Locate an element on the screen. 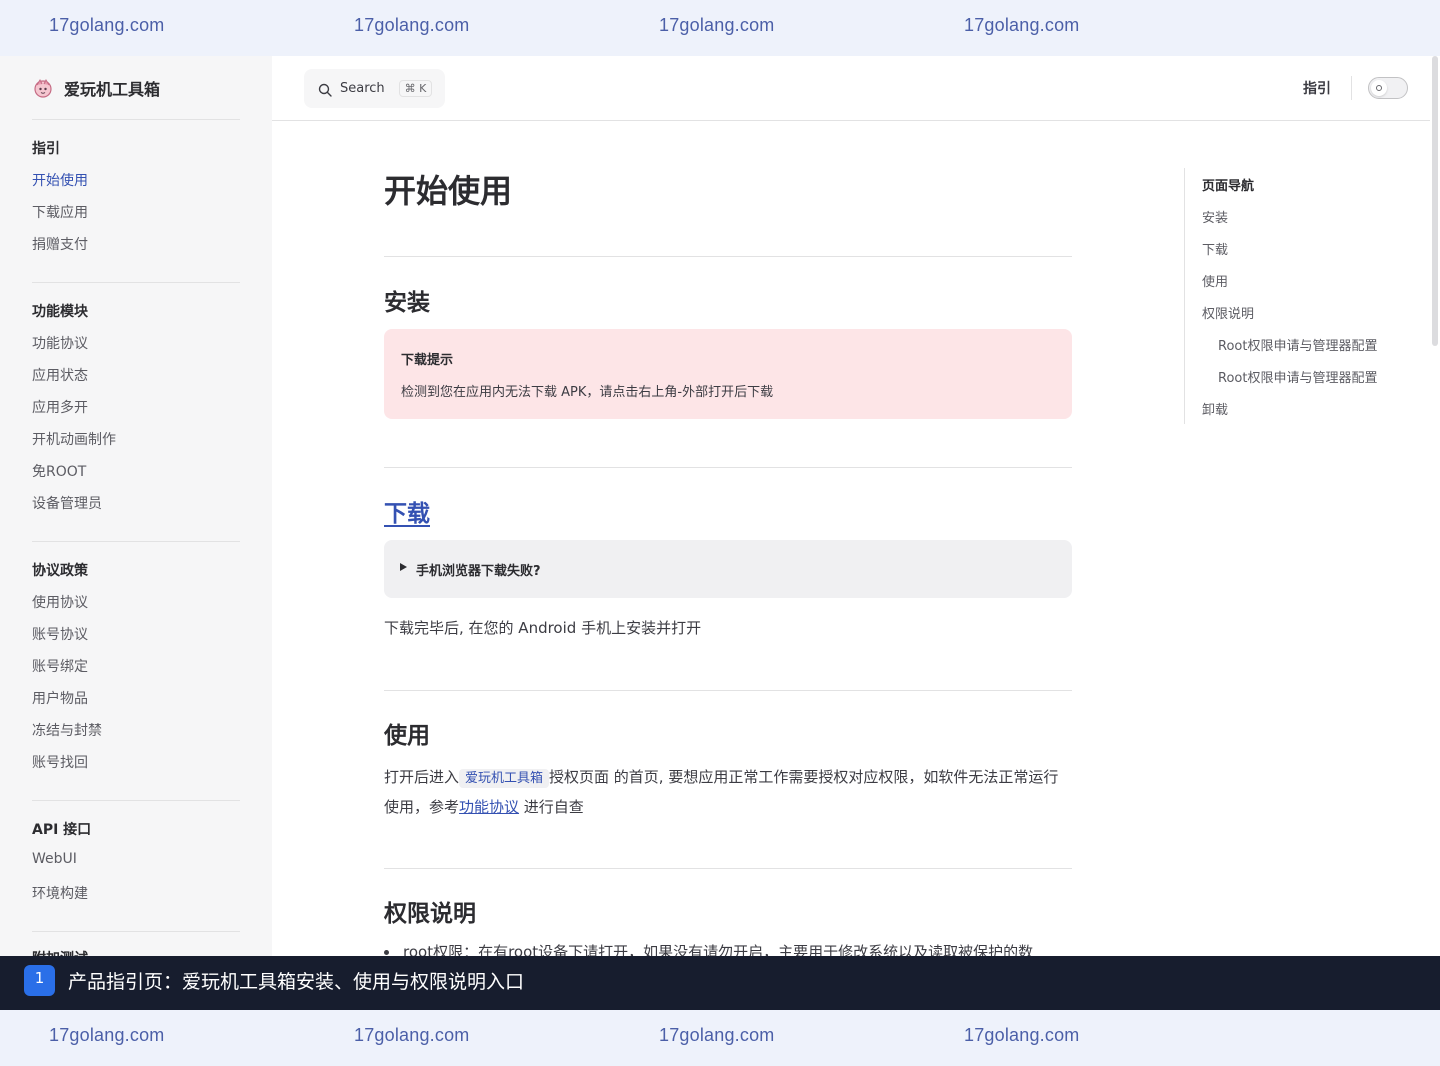 The height and width of the screenshot is (1066, 1440). sun-icon is located at coordinates (1379, 88).